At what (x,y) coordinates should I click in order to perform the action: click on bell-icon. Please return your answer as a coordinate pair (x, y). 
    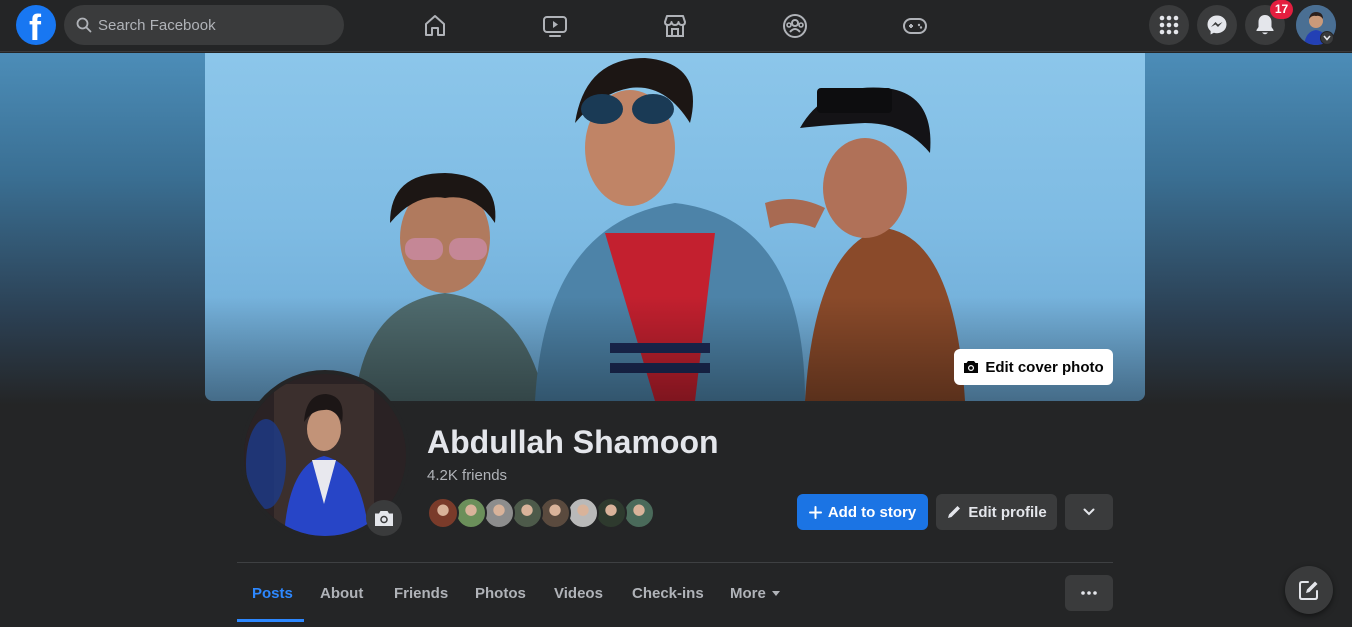
    Looking at the image, I should click on (1265, 25).